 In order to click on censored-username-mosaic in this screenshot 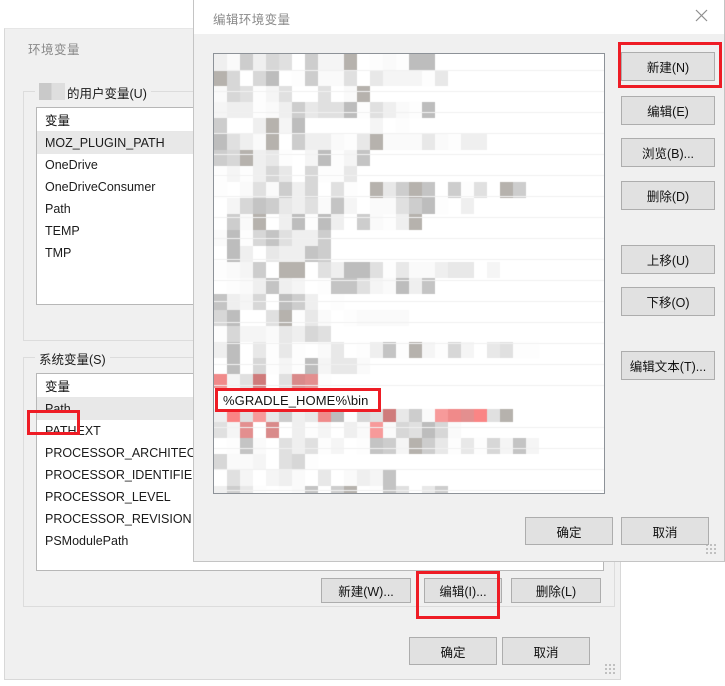, I will do `click(52, 91)`.